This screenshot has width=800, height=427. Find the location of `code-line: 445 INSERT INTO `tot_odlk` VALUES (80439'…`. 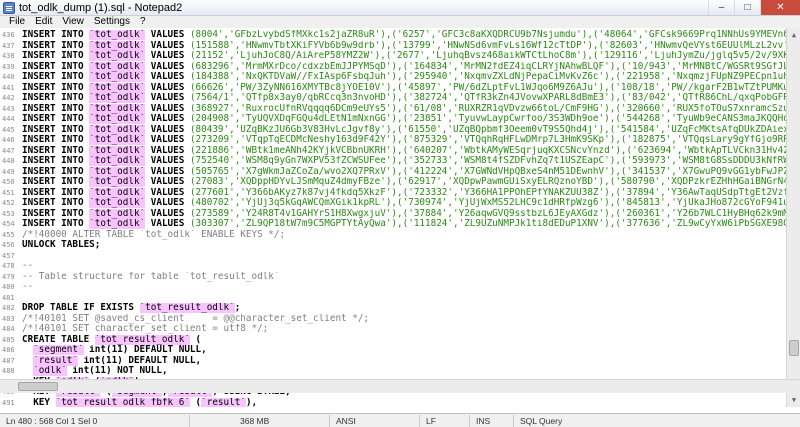

code-line: 445 INSERT INTO `tot_odlk` VALUES (80439'… is located at coordinates (393, 129).